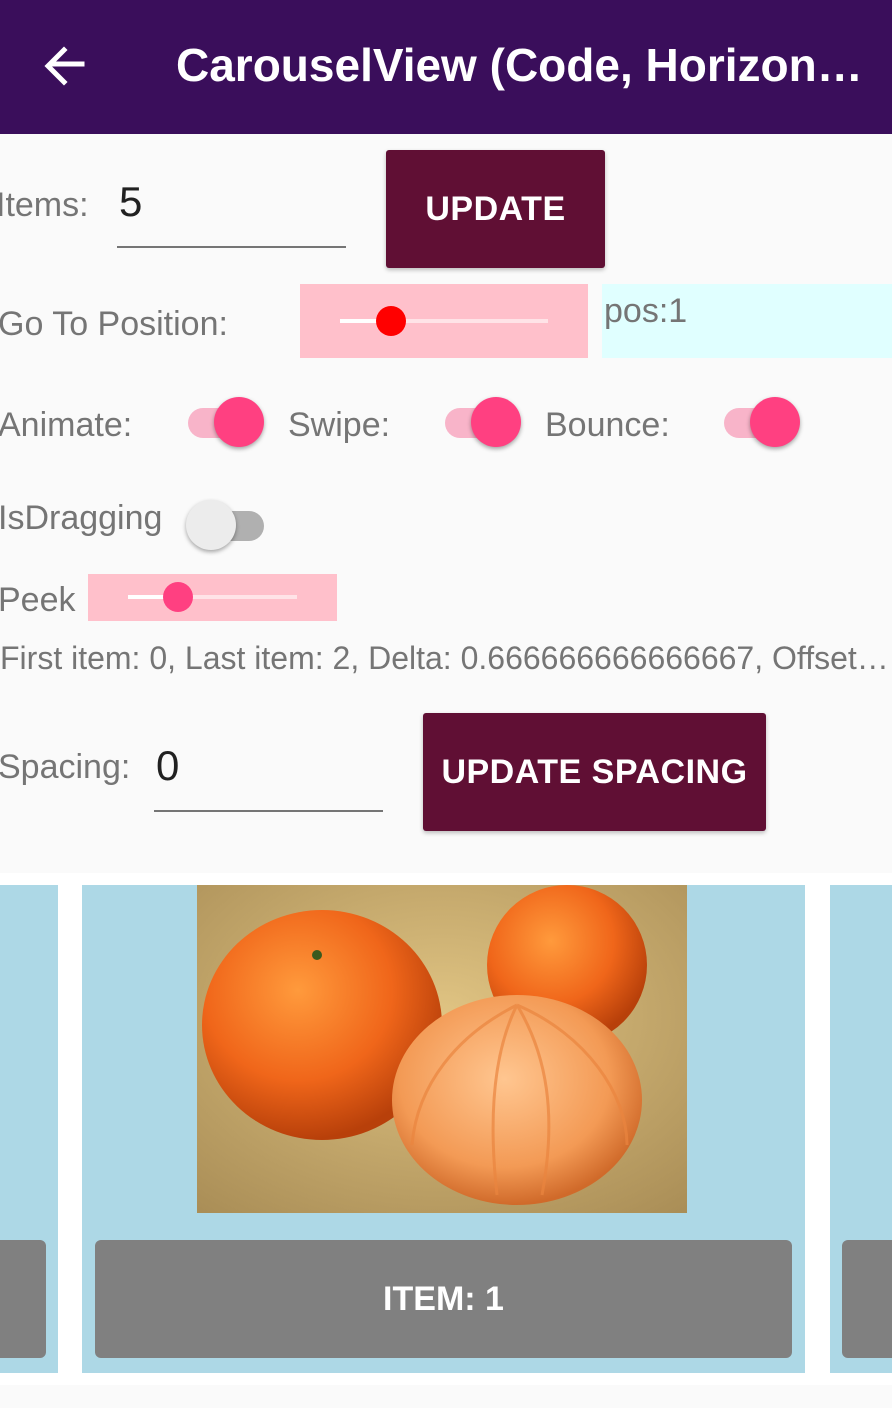  What do you see at coordinates (29, 1129) in the screenshot?
I see `carousel-card-previous` at bounding box center [29, 1129].